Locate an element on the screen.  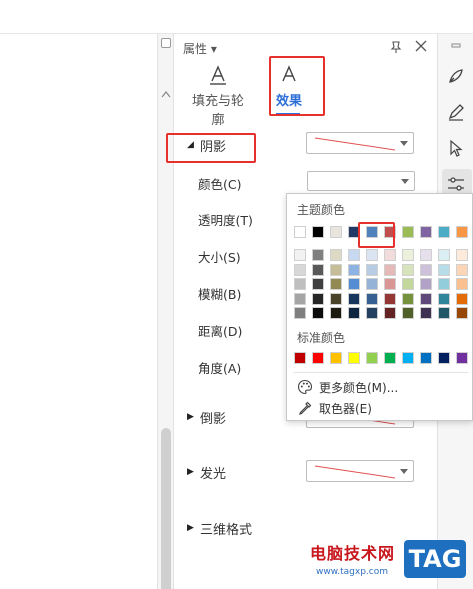
collapse-panel-icon is located at coordinates (166, 43).